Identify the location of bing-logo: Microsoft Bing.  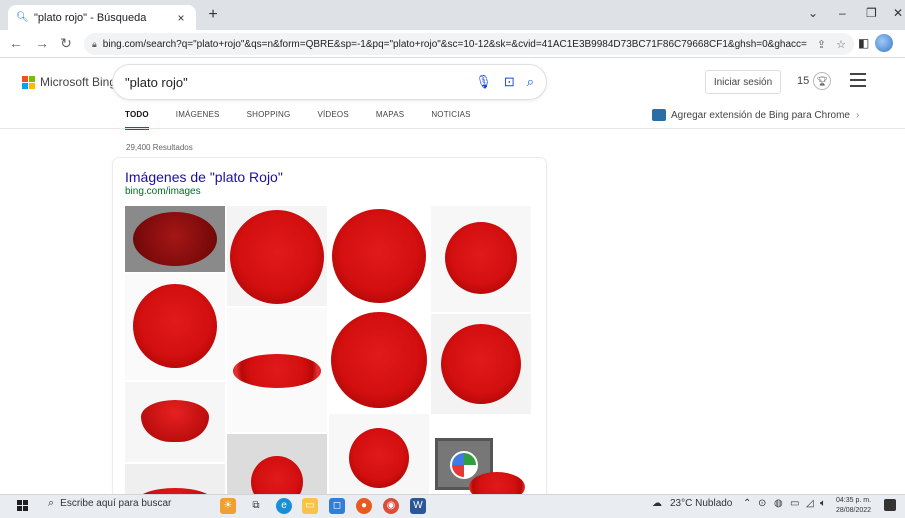
(69, 82).